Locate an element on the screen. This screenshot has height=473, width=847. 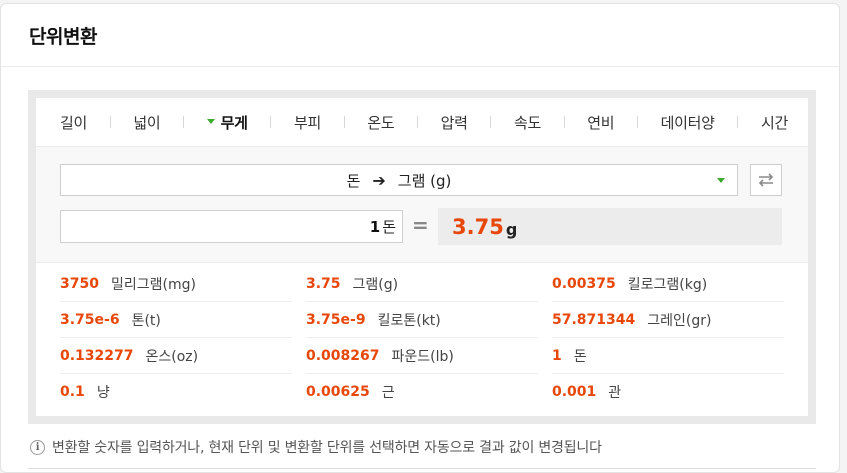
tab-label: 부피 is located at coordinates (307, 122).